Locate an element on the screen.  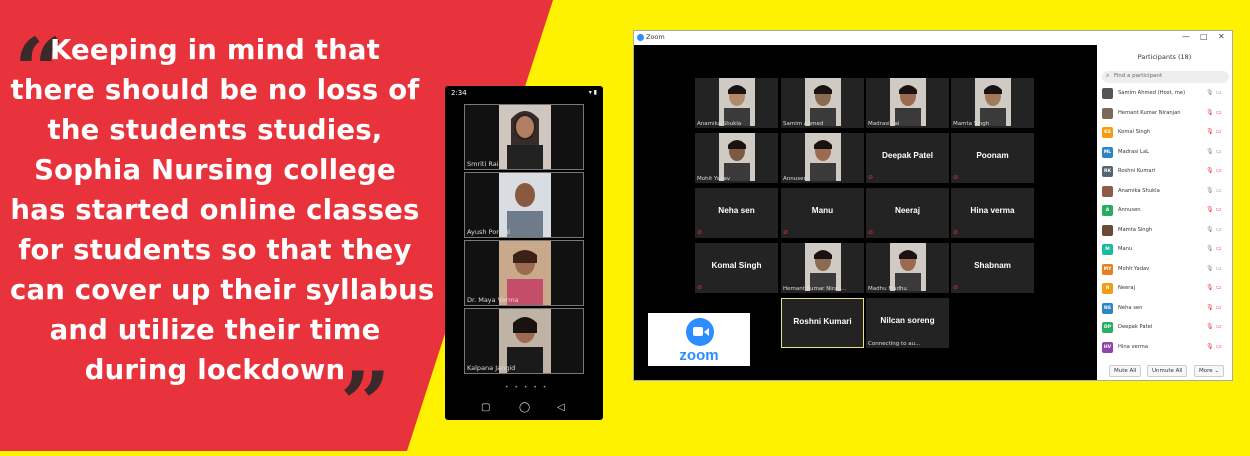
participant-row: RK Roshni Kumari 🎙︎ ▭ is located at coordinates (1165, 172).